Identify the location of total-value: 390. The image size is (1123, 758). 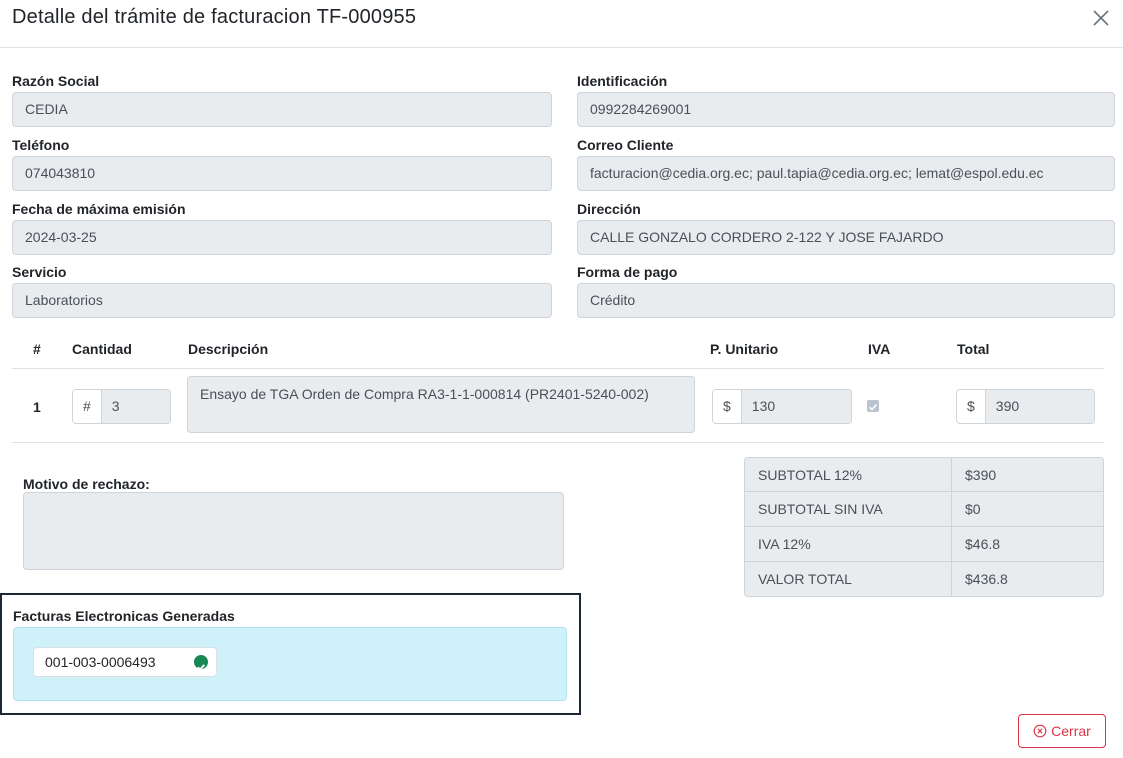
(1039, 406).